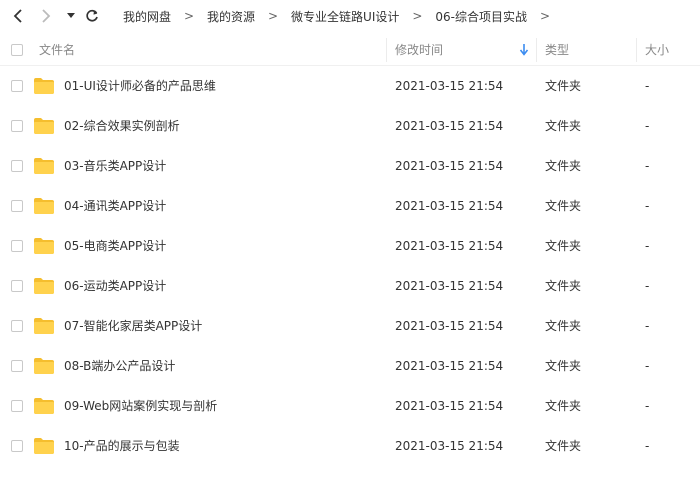 The width and height of the screenshot is (700, 481). I want to click on file-row: 06-运动类APP设计 2021-03-15 21:54 文件夹 -, so click(350, 286).